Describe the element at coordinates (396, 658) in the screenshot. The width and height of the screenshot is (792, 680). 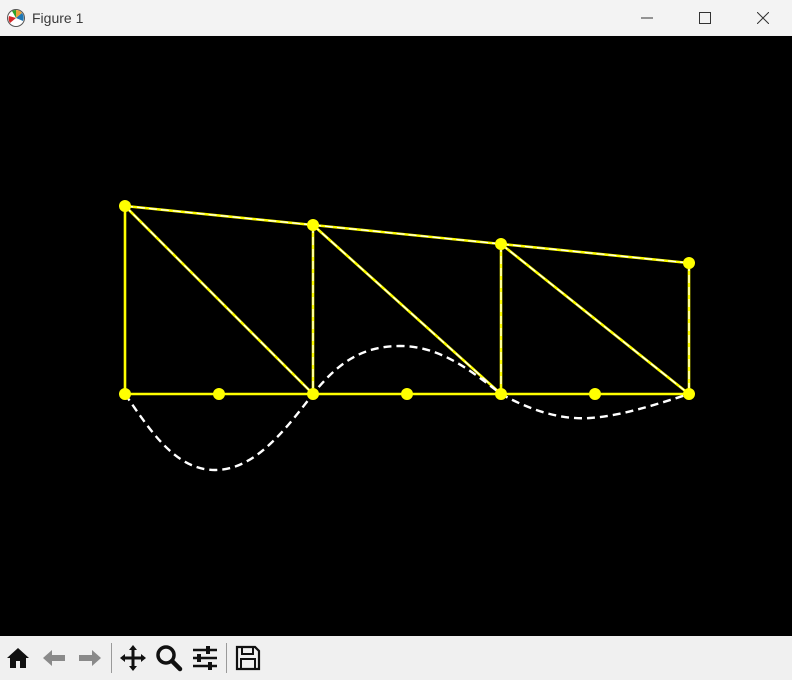
I see `navigation-toolbar` at that location.